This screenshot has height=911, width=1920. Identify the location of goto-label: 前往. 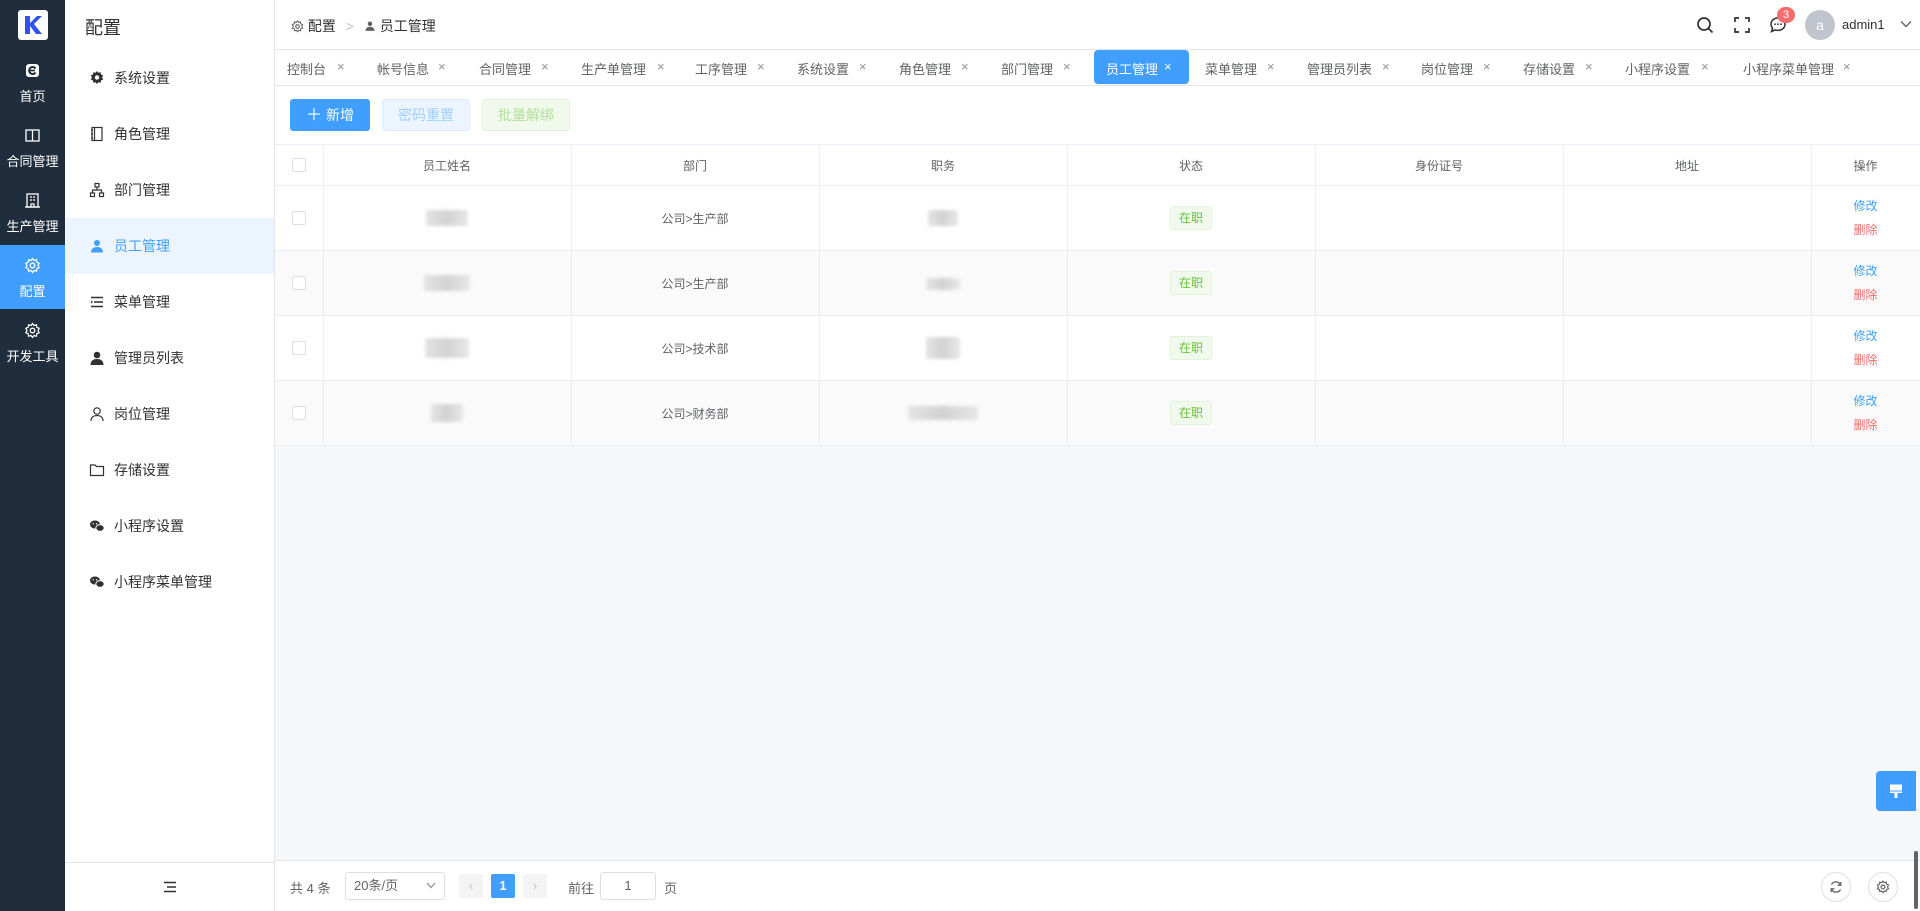
(581, 888).